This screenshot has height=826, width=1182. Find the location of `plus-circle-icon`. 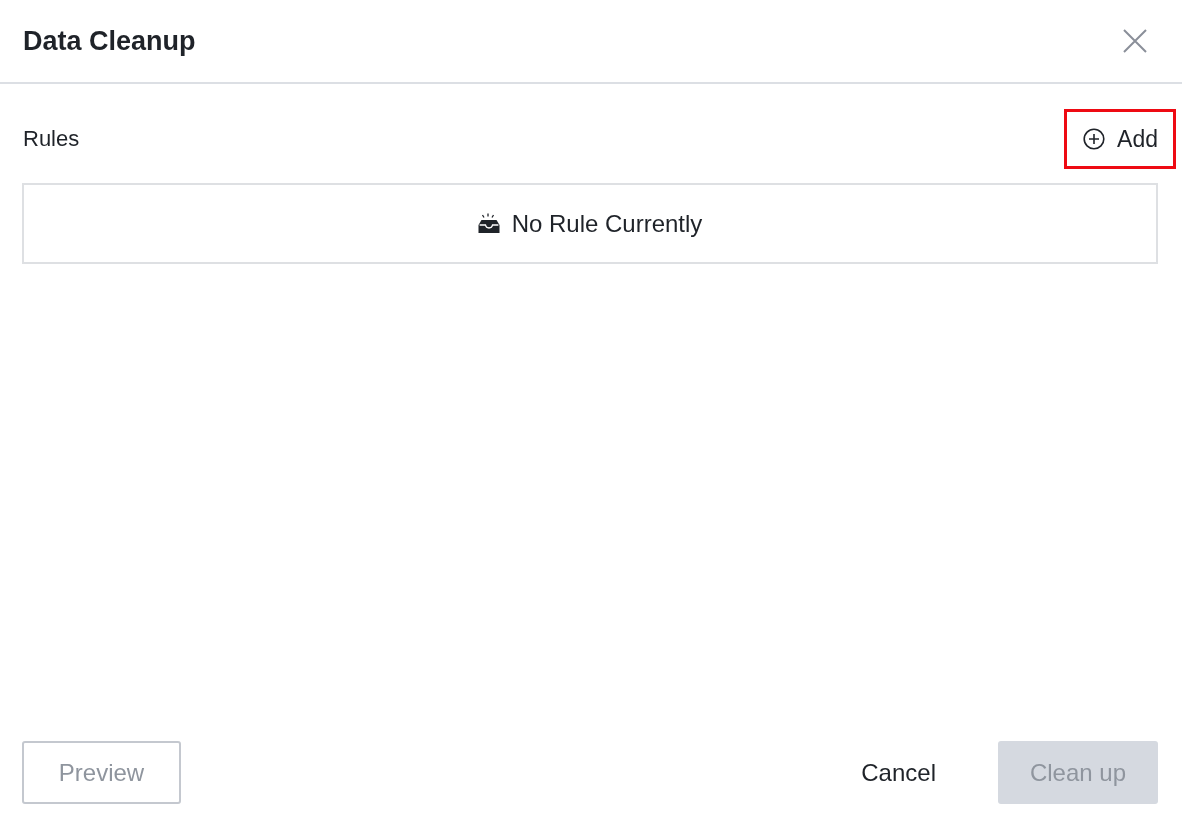

plus-circle-icon is located at coordinates (1094, 139).